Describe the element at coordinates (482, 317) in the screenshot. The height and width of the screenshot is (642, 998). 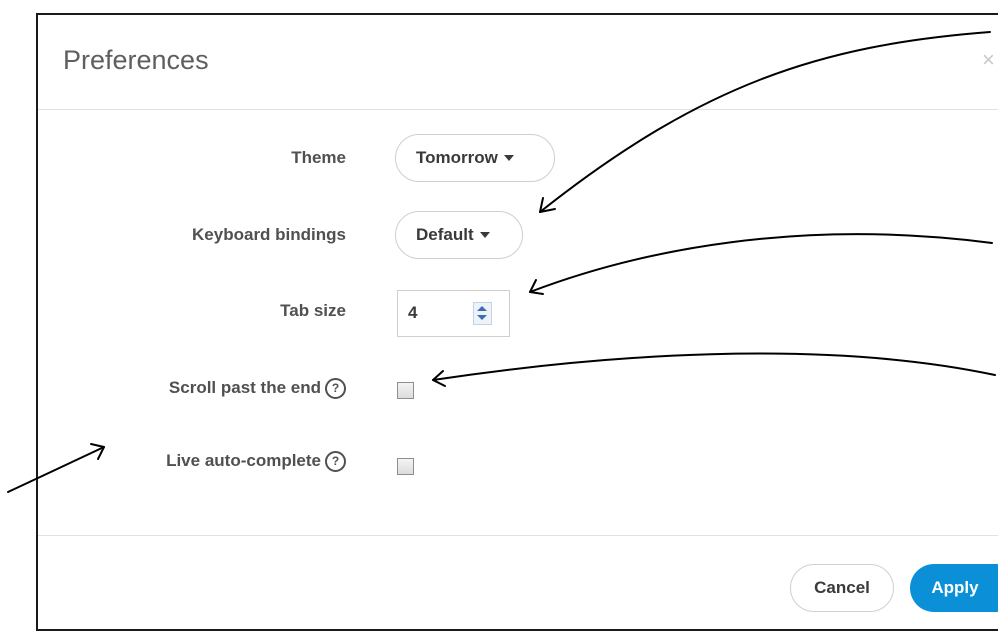
I see `spin-down-icon` at that location.